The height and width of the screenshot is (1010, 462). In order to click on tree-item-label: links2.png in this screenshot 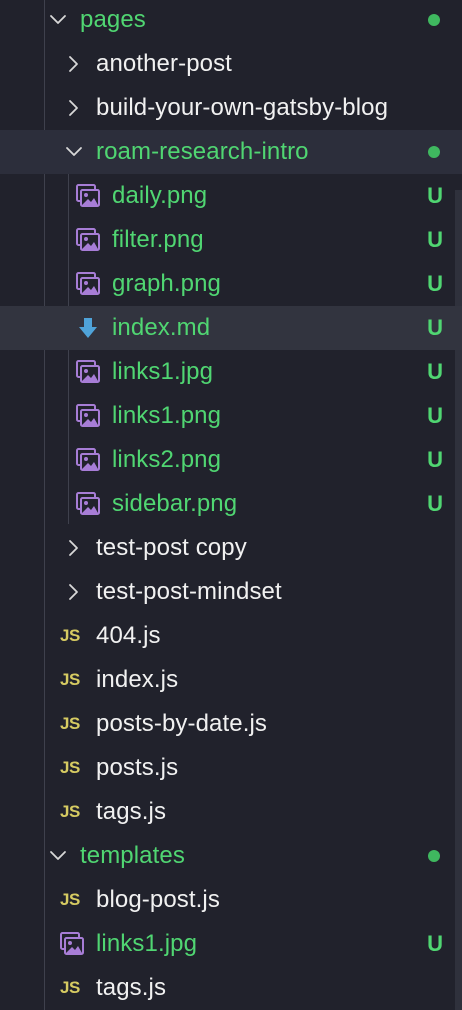, I will do `click(167, 459)`.